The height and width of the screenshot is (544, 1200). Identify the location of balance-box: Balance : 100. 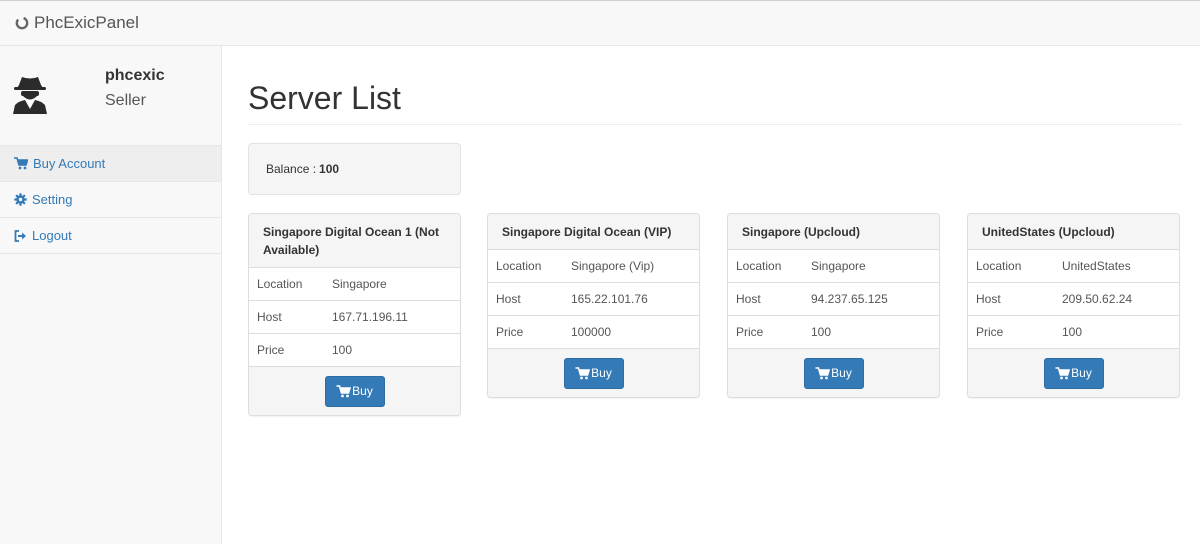
(354, 169).